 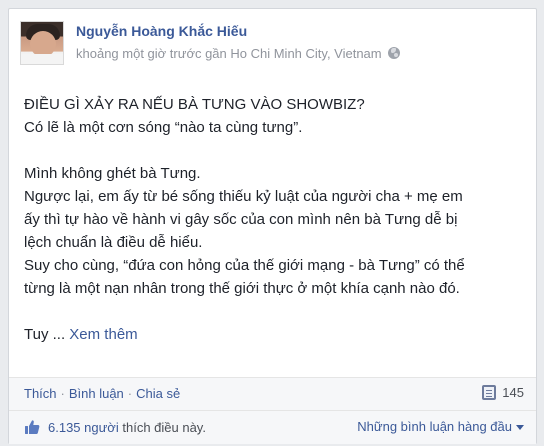 What do you see at coordinates (113, 242) in the screenshot?
I see `post-line: lệch chuẩn là điều dễ hiểu.` at bounding box center [113, 242].